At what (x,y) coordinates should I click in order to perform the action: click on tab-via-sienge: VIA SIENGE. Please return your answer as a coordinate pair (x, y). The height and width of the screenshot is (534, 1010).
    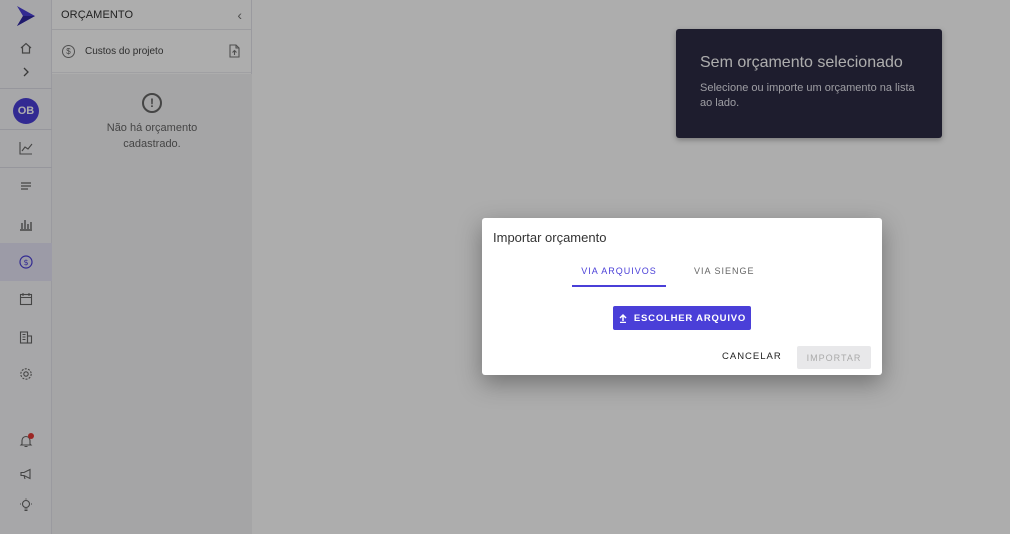
    Looking at the image, I should click on (724, 271).